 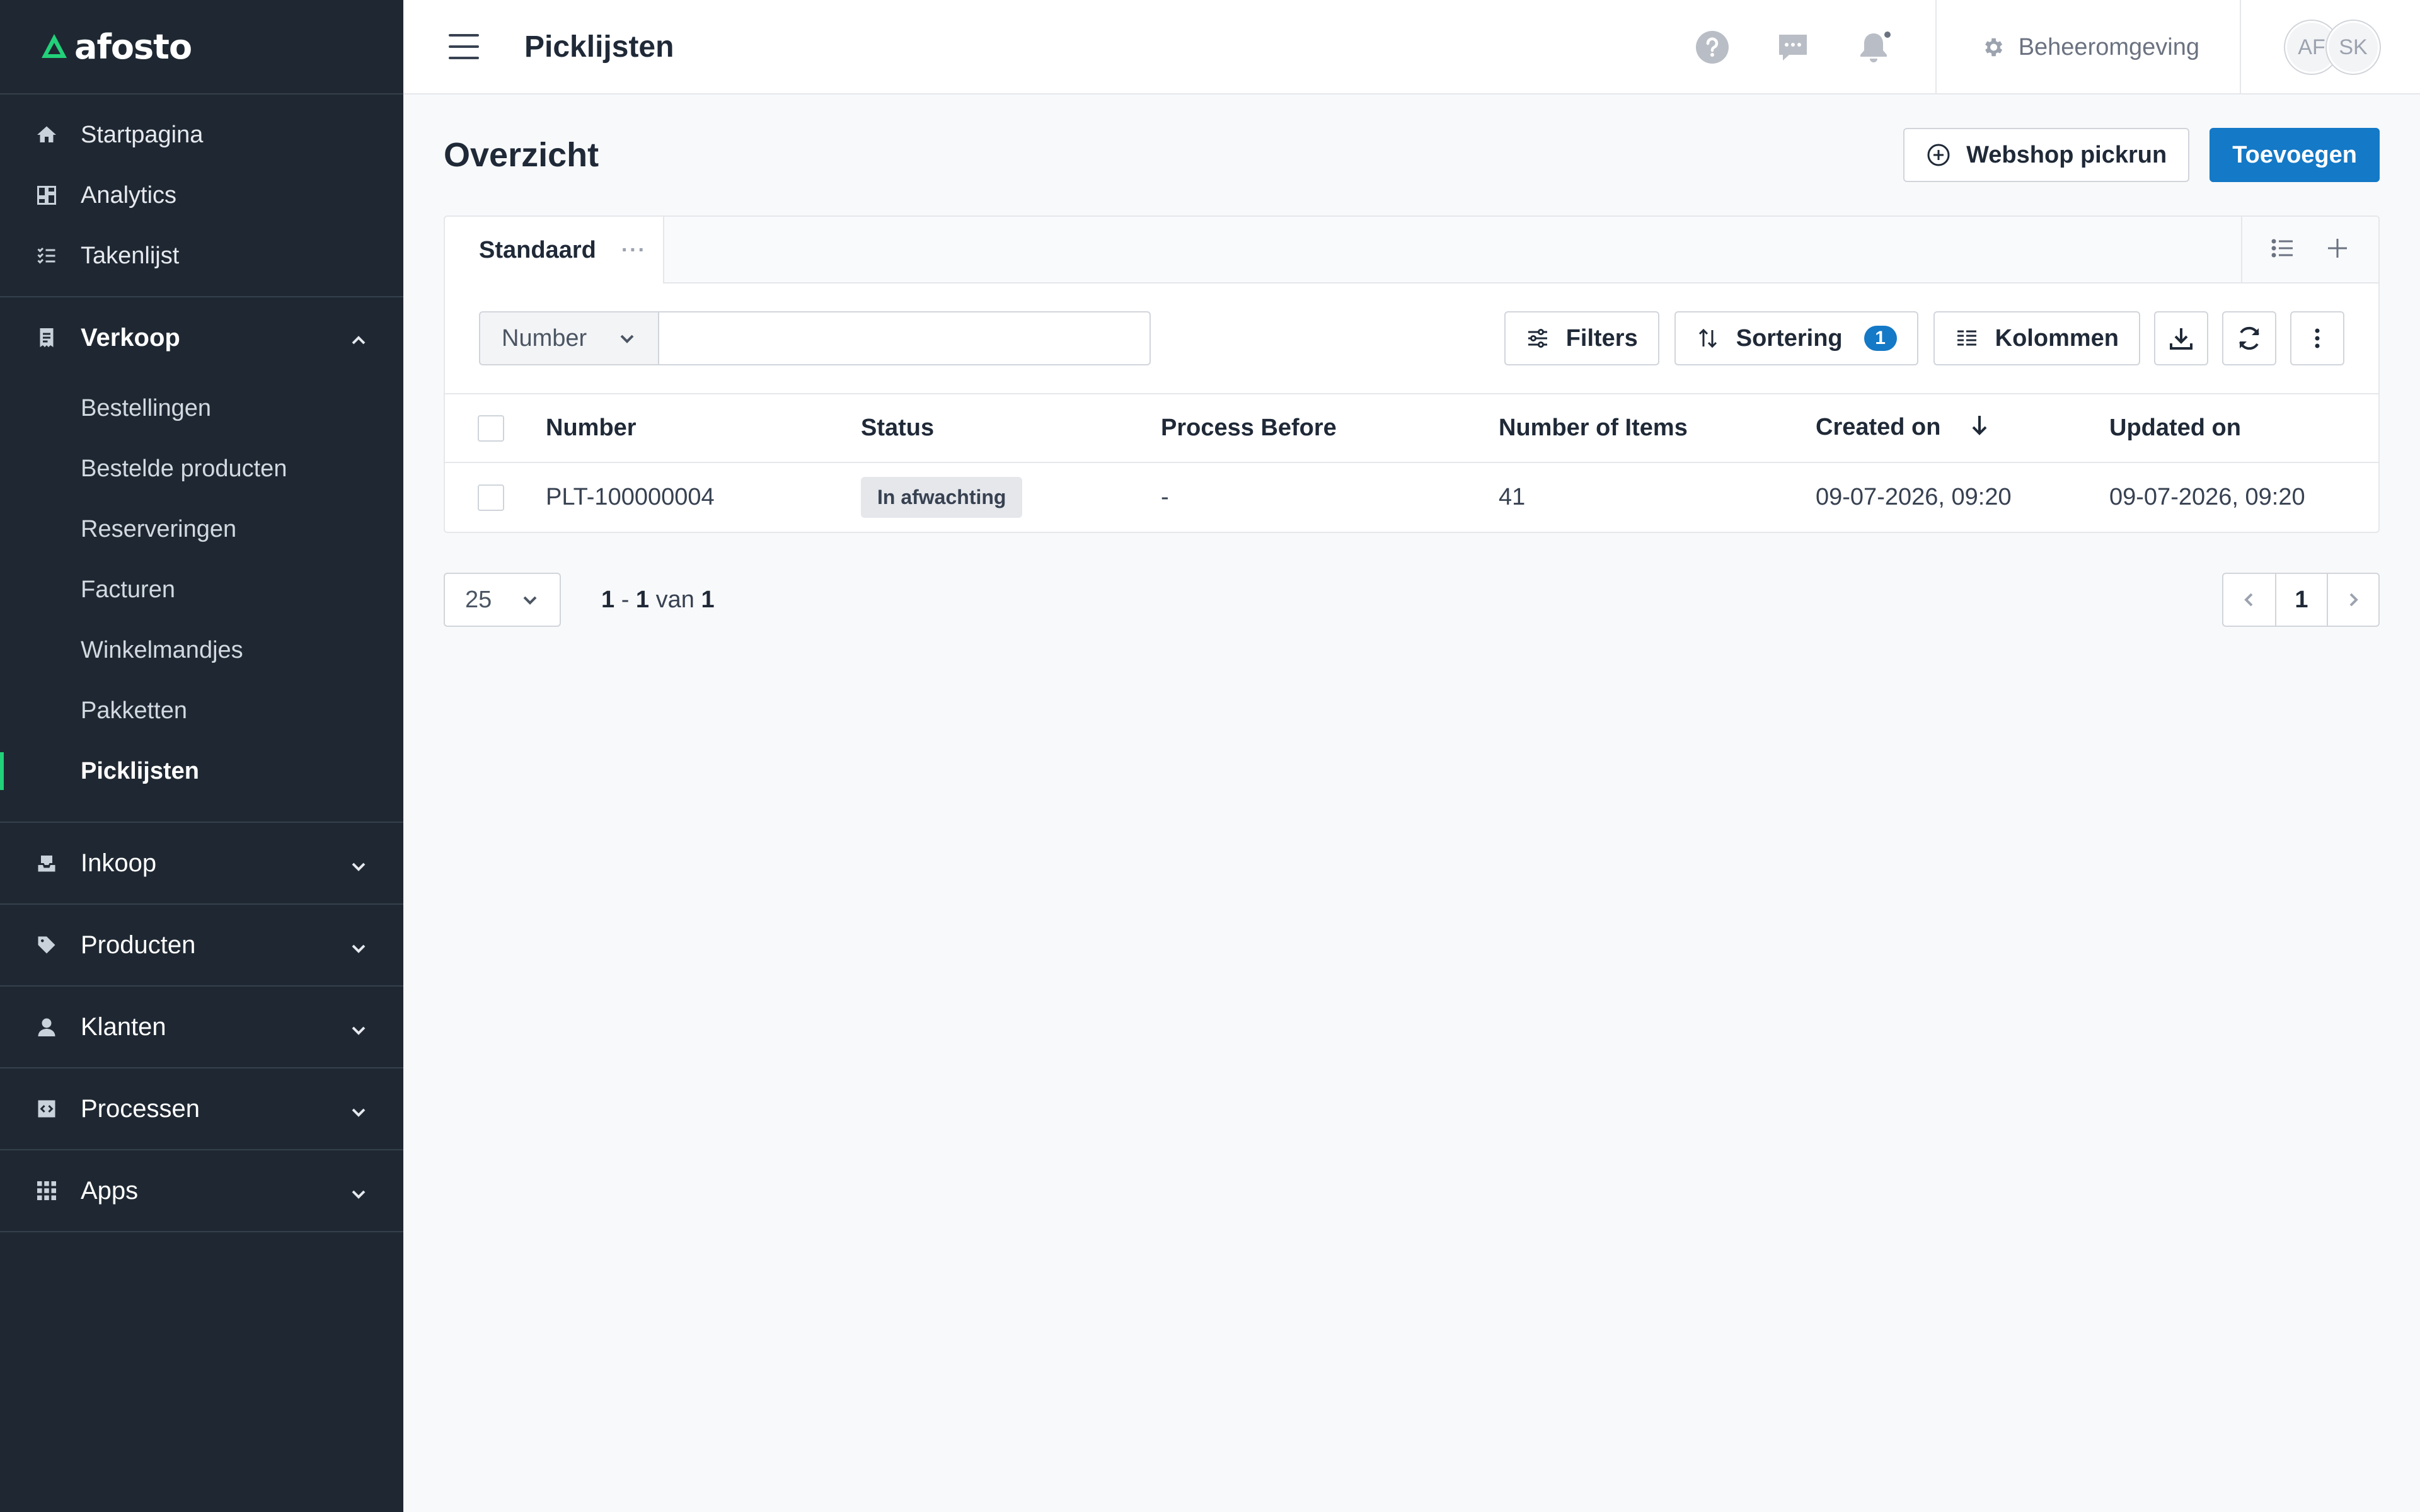 I want to click on chat-icon, so click(x=1793, y=47).